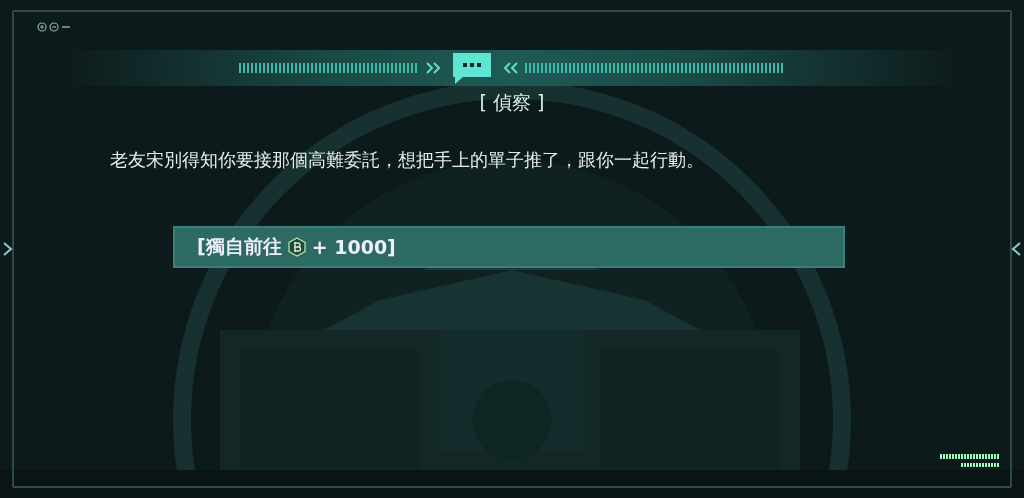 The width and height of the screenshot is (1024, 498). Describe the element at coordinates (509, 247) in the screenshot. I see `choice-button: [獨自前往 + 1000]` at that location.